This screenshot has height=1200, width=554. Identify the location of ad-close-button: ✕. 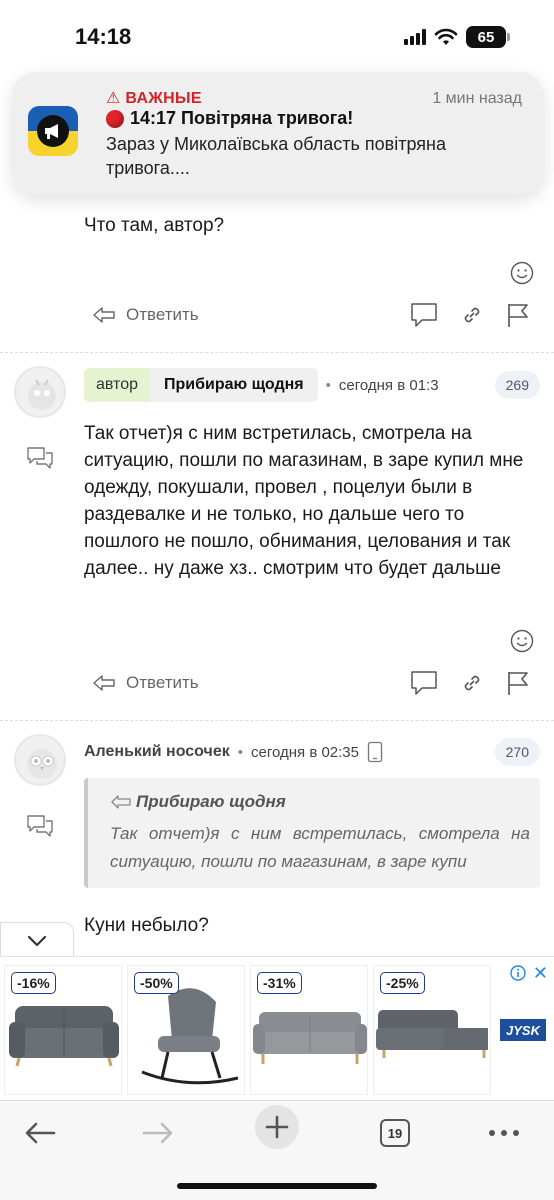
(540, 973).